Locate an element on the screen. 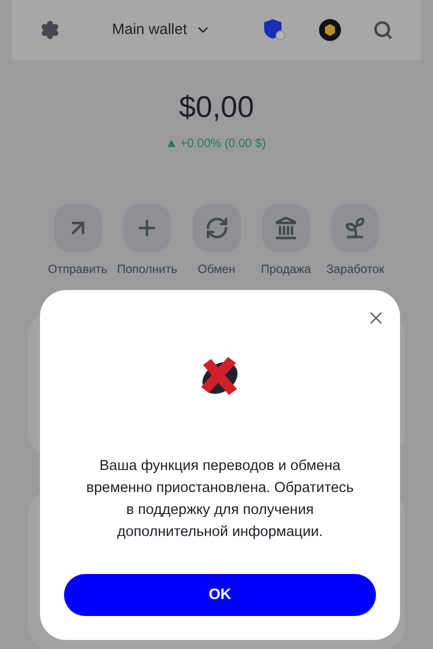 This screenshot has width=433, height=649. balance-amount: $0,00 is located at coordinates (216, 108).